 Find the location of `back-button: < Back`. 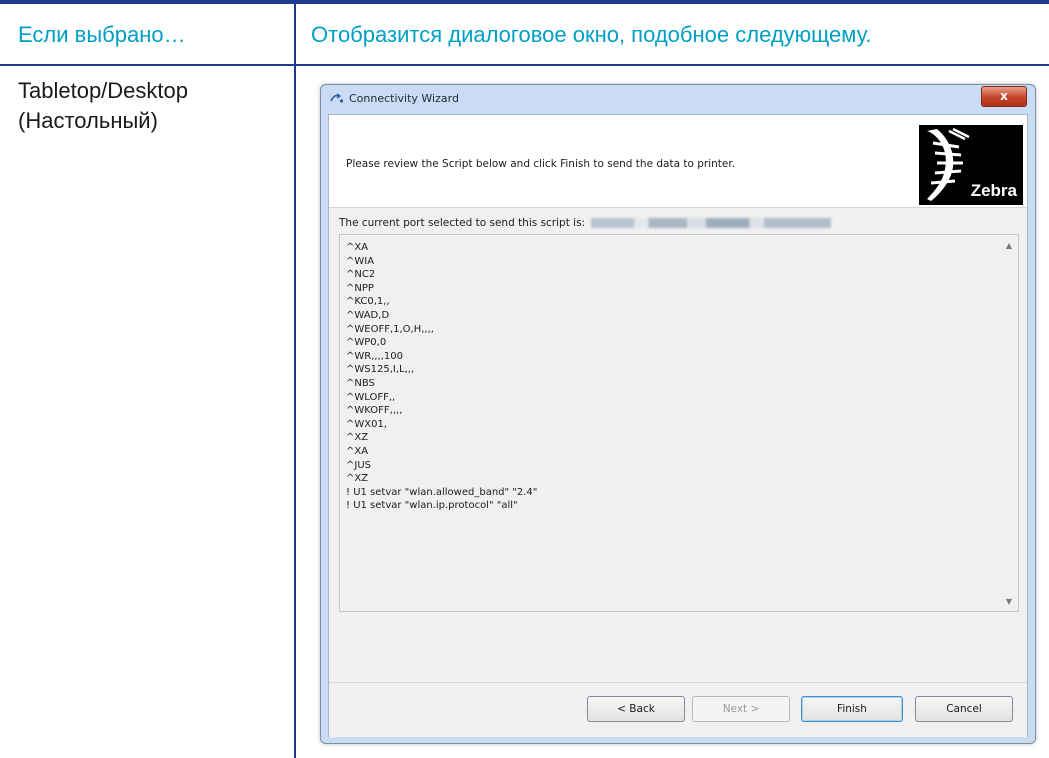

back-button: < Back is located at coordinates (636, 709).